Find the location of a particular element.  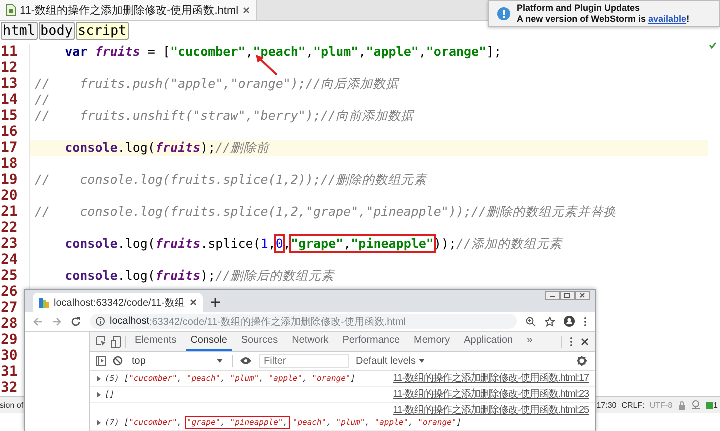

line-number: 16 is located at coordinates (15, 132).